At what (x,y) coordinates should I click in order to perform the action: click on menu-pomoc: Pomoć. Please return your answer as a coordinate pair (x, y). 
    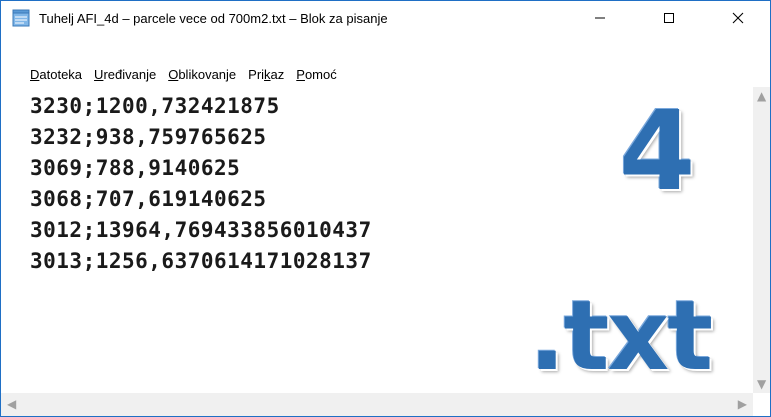
    Looking at the image, I should click on (316, 74).